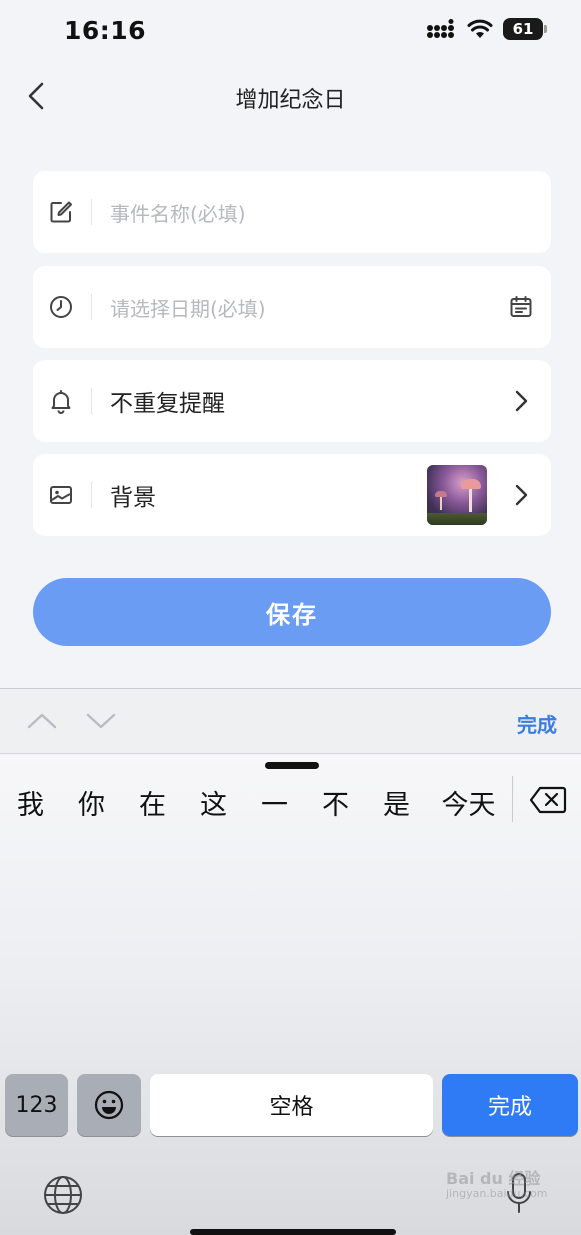 This screenshot has height=1235, width=581. I want to click on signal-icon, so click(440, 28).